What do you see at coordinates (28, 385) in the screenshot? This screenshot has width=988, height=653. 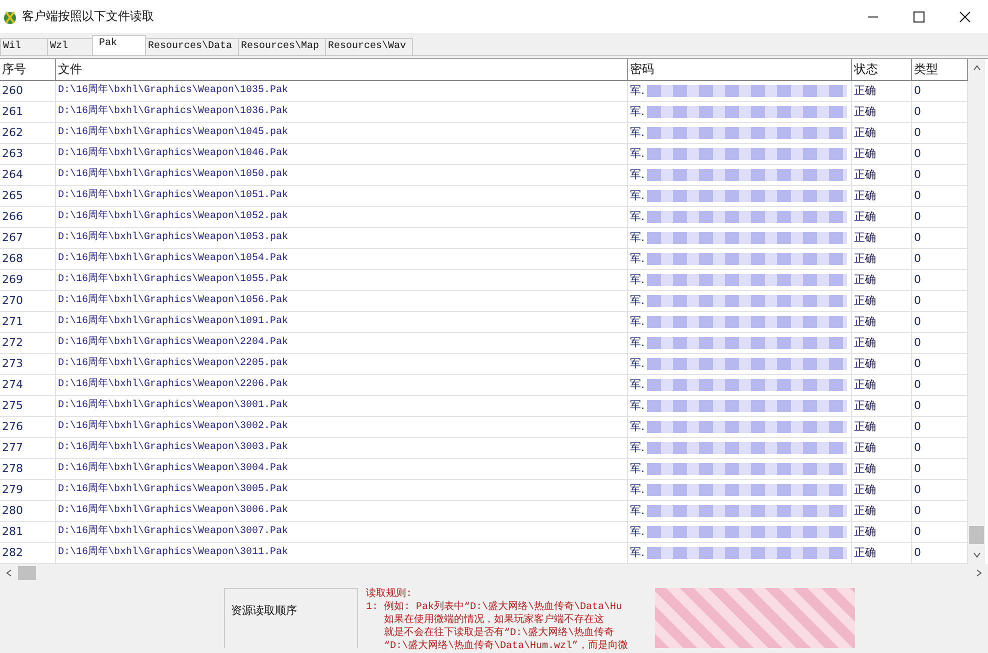 I see `table-cell: 274` at bounding box center [28, 385].